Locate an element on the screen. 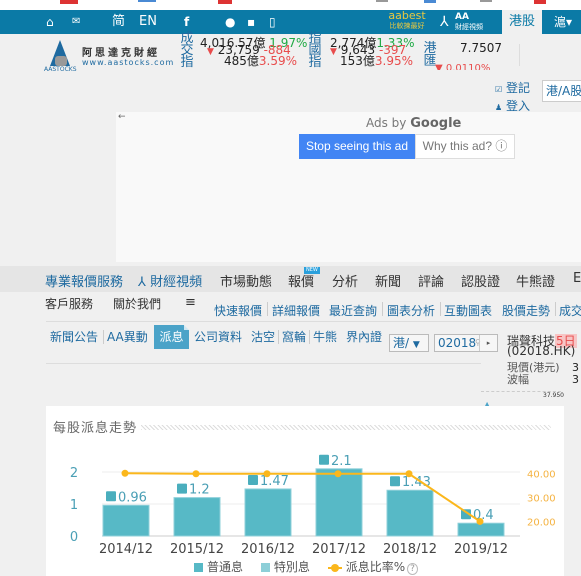 The width and height of the screenshot is (581, 576). nav-analysis: 分析 is located at coordinates (345, 280).